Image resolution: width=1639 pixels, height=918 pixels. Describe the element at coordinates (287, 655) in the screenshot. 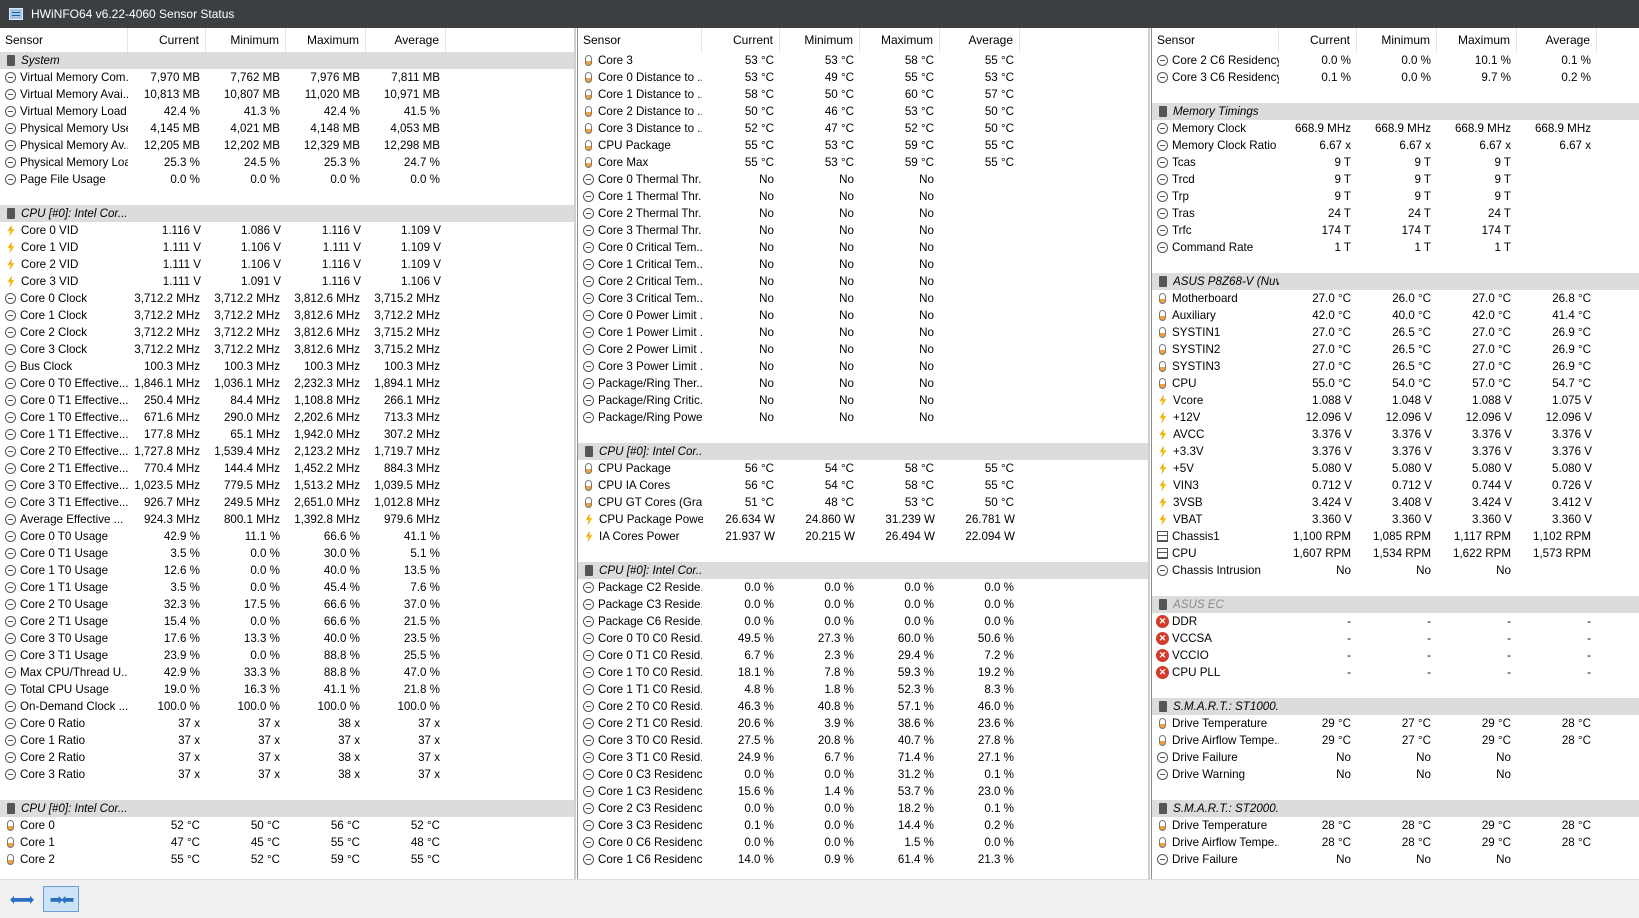

I see `sensor-row: Core 3 T1 Usage 23.9 % 0.0 % 88.8 % 25.5 %` at that location.